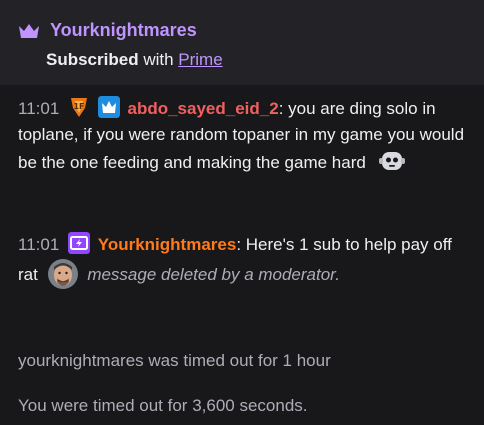  I want to click on robot-emote-icon, so click(391, 161).